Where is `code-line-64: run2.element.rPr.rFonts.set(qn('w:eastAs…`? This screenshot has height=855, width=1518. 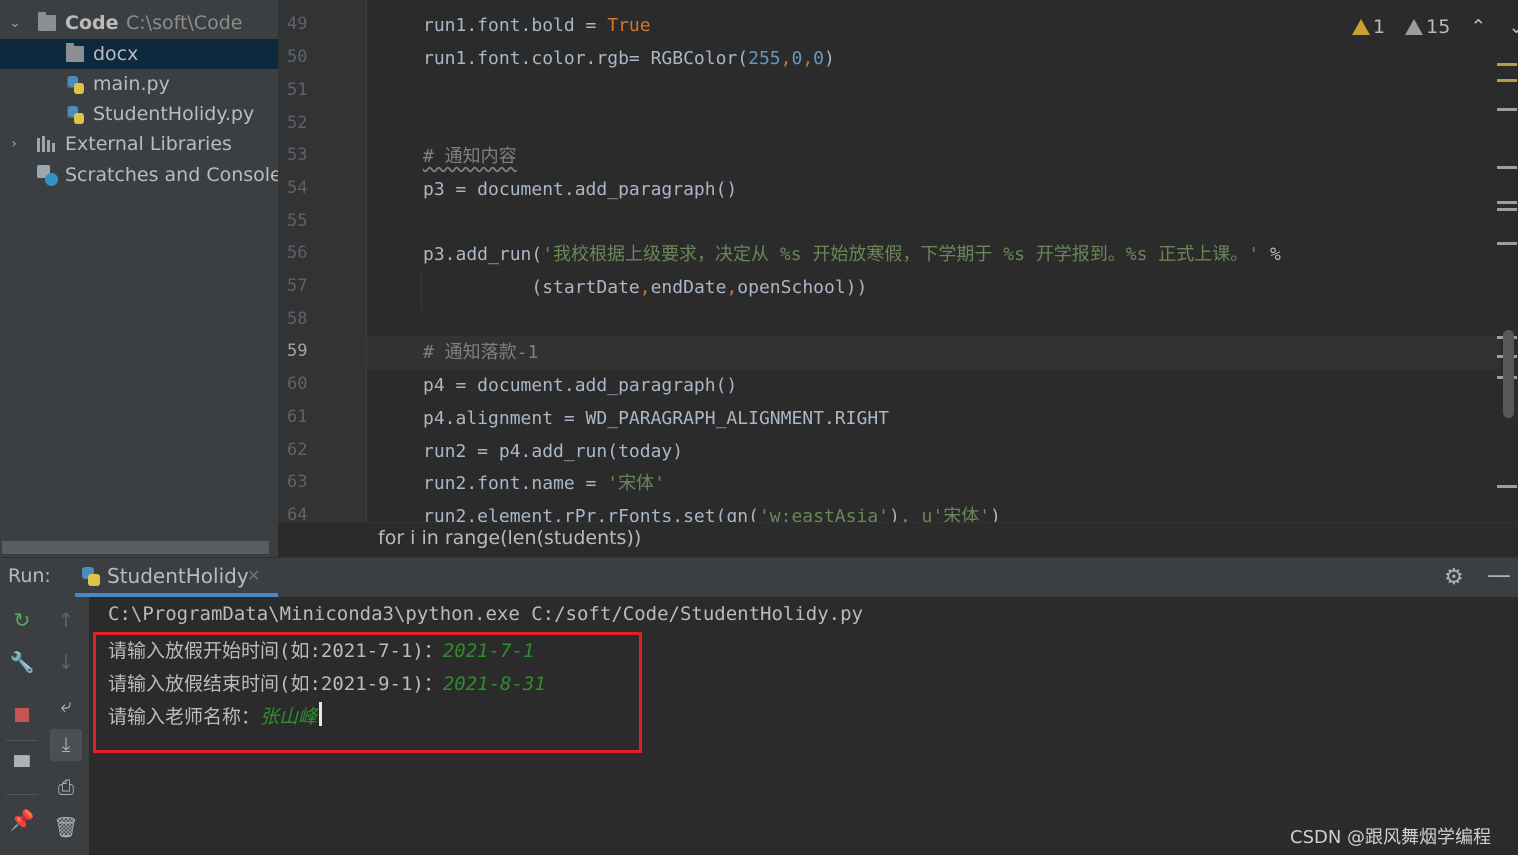 code-line-64: run2.element.rPr.rFonts.set(qn('w:eastAs… is located at coordinates (712, 514).